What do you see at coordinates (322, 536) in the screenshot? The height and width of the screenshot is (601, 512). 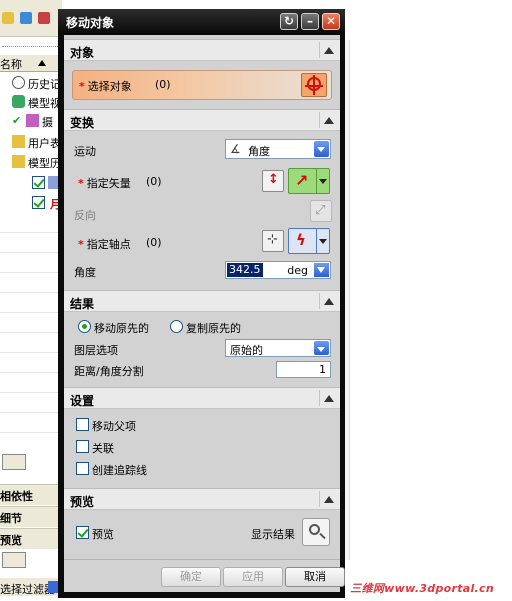 I see `magnifier-handle` at bounding box center [322, 536].